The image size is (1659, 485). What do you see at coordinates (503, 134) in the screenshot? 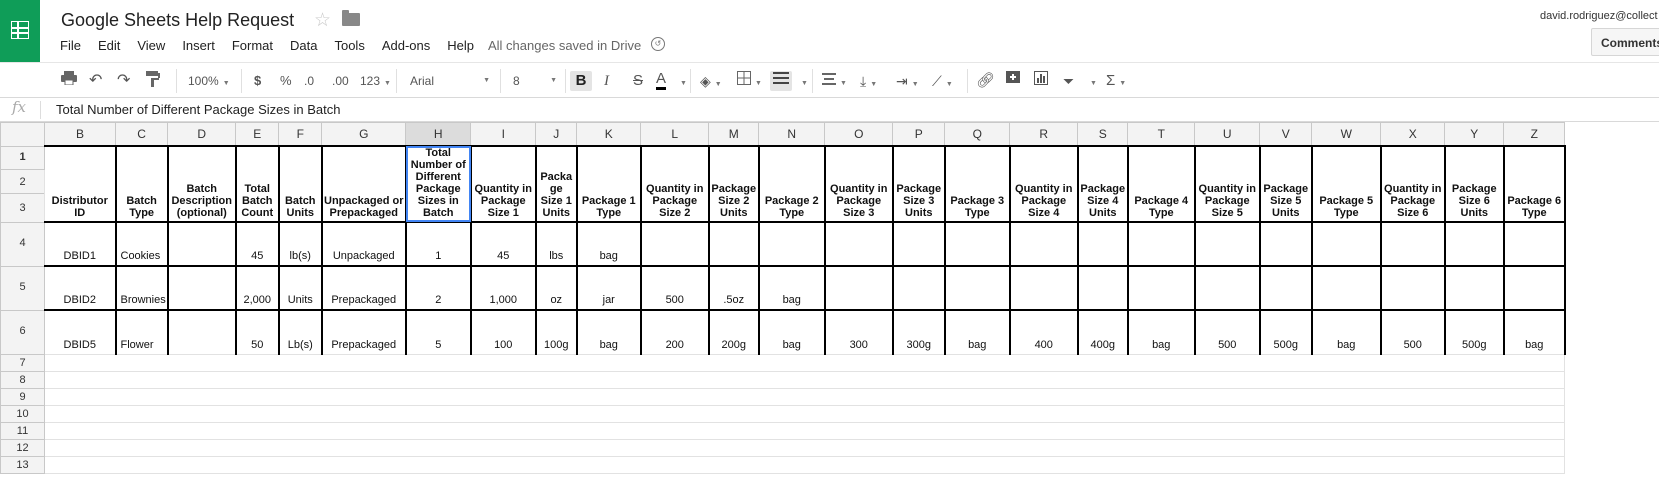
I see `column-header-i: I` at bounding box center [503, 134].